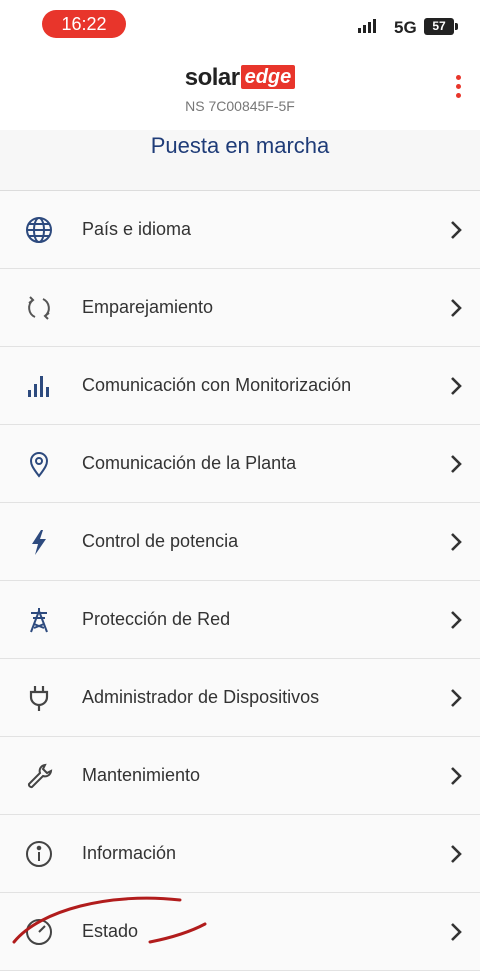 The width and height of the screenshot is (480, 971). Describe the element at coordinates (39, 386) in the screenshot. I see `bar-chart-icon` at that location.